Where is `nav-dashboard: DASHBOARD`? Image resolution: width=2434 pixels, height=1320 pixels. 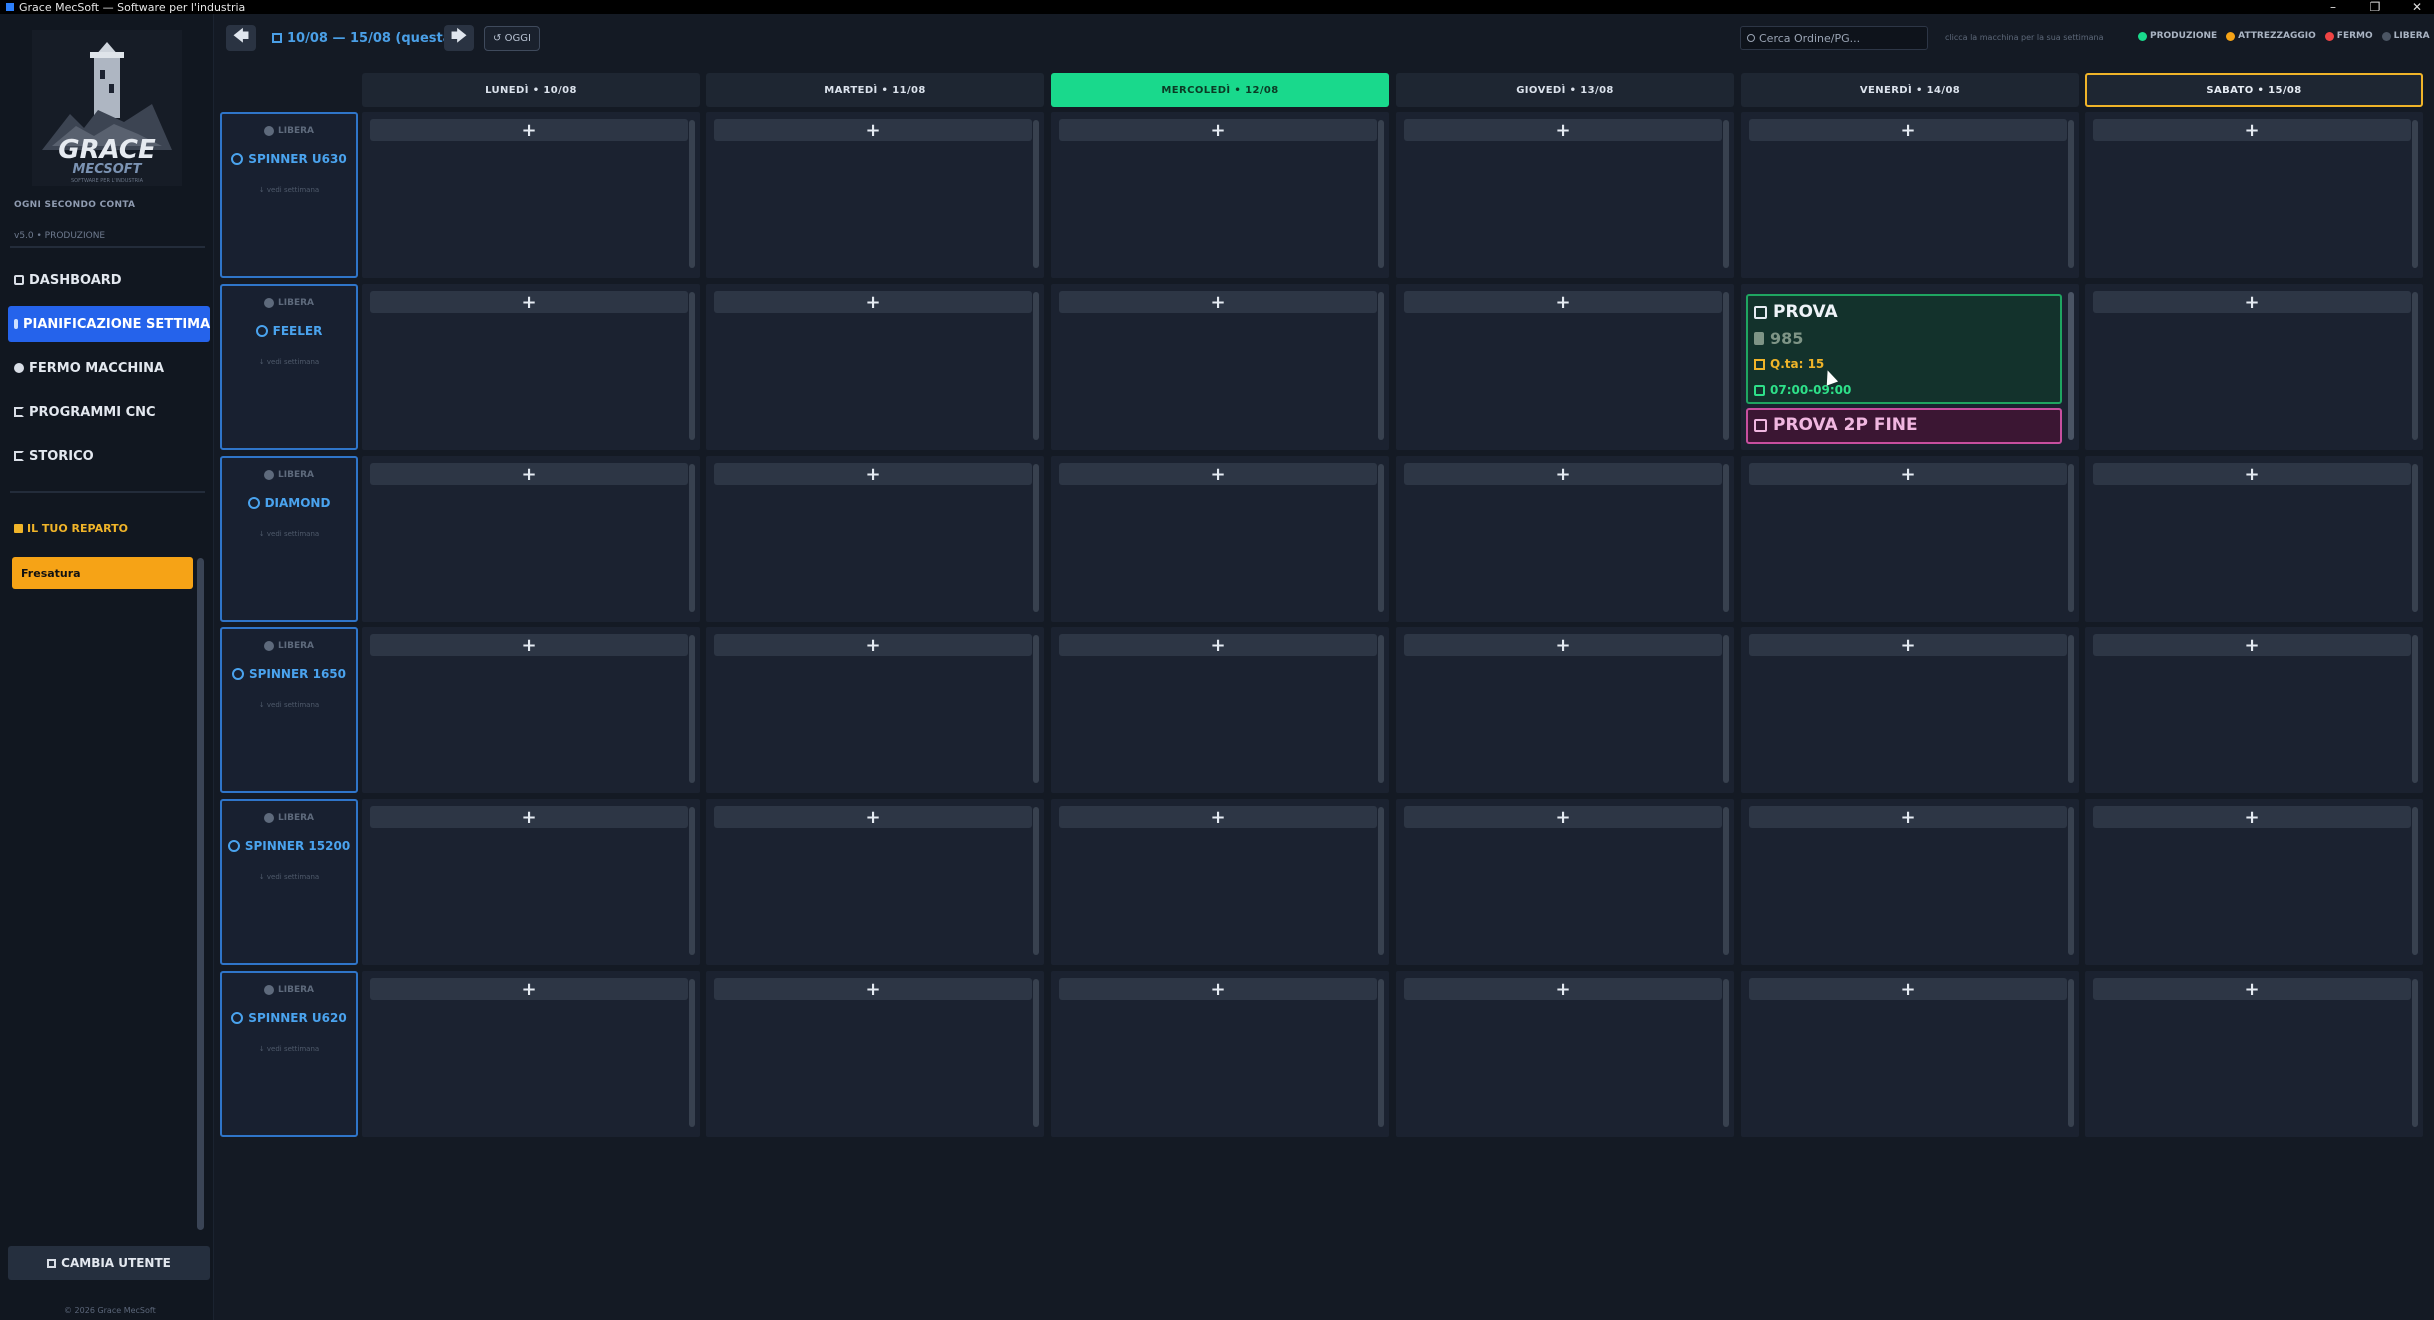
nav-dashboard: DASHBOARD is located at coordinates (109, 280).